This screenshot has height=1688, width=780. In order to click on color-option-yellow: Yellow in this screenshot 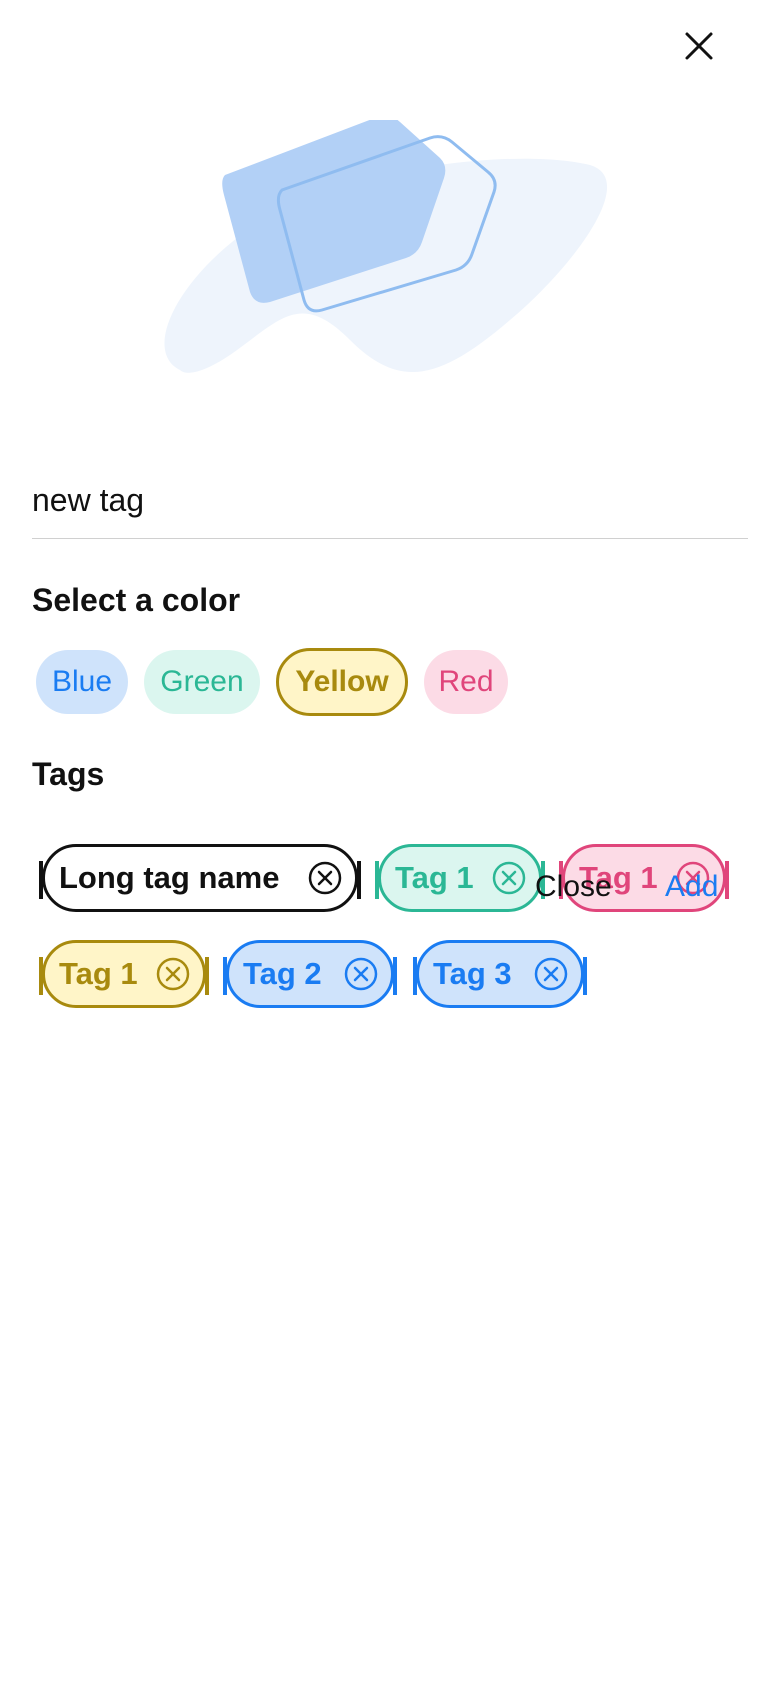, I will do `click(342, 682)`.